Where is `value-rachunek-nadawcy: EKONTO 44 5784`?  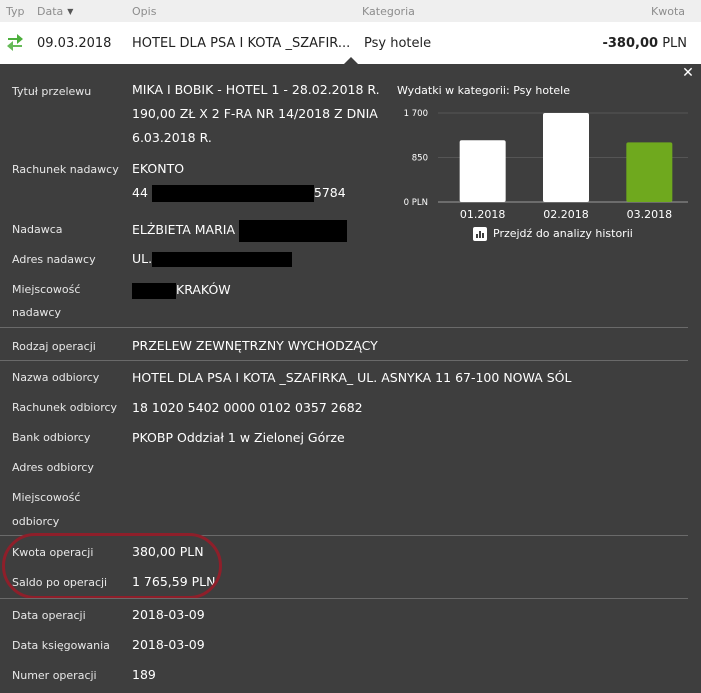
value-rachunek-nadawcy: EKONTO 44 5784 is located at coordinates (239, 181).